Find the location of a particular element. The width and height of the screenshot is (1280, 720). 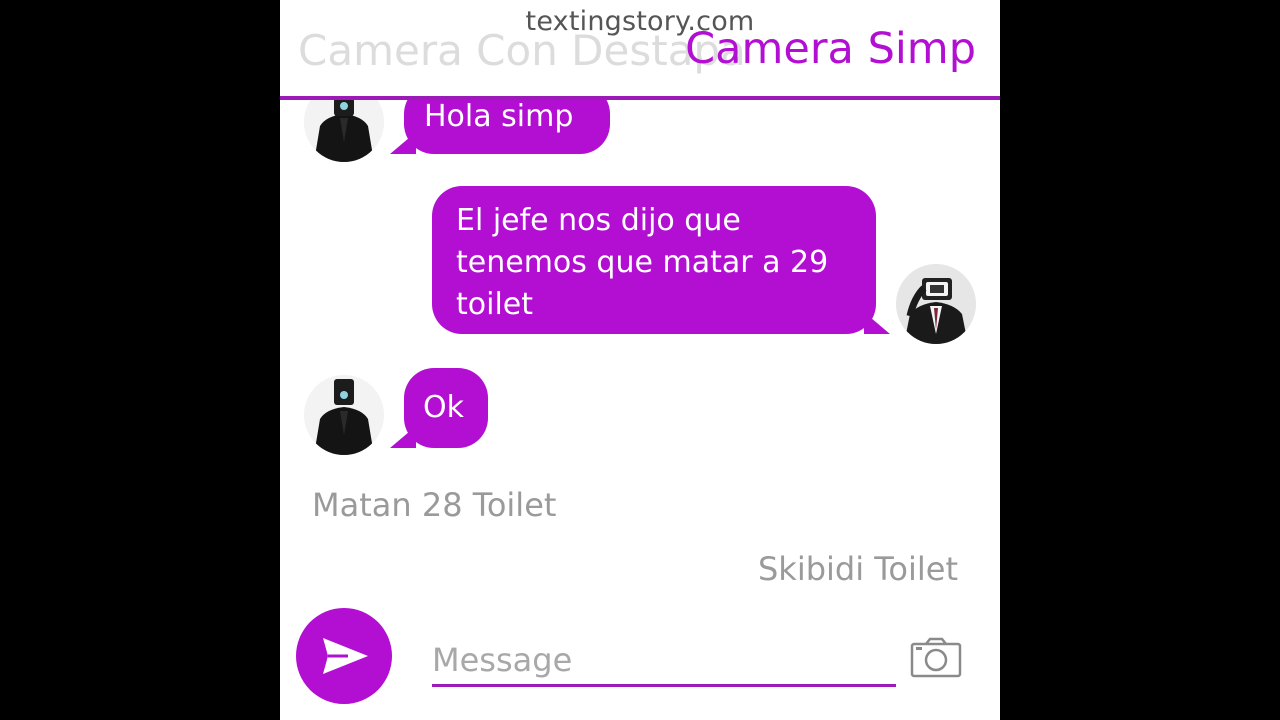

send-button is located at coordinates (344, 656).